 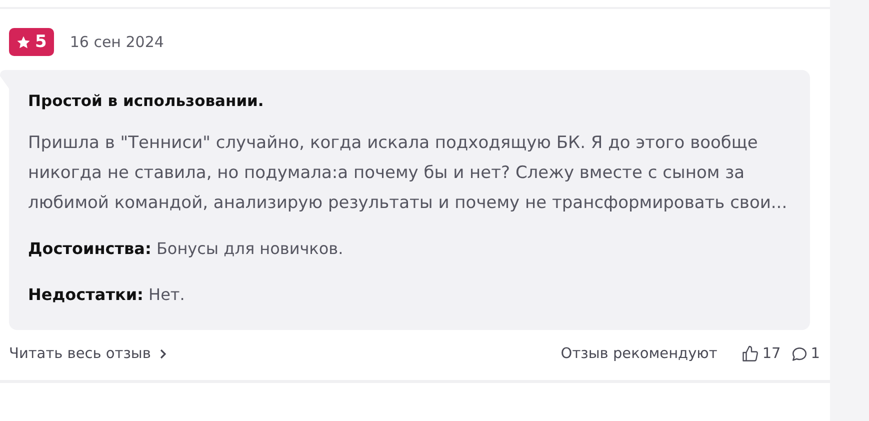 What do you see at coordinates (815, 354) in the screenshot?
I see `comments-count: 1` at bounding box center [815, 354].